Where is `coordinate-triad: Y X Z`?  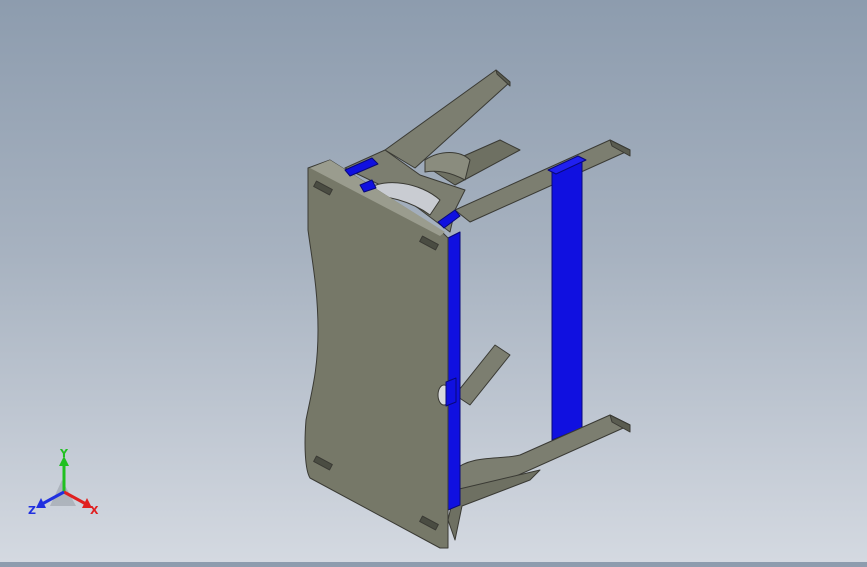
coordinate-triad: Y X Z is located at coordinates (64, 485).